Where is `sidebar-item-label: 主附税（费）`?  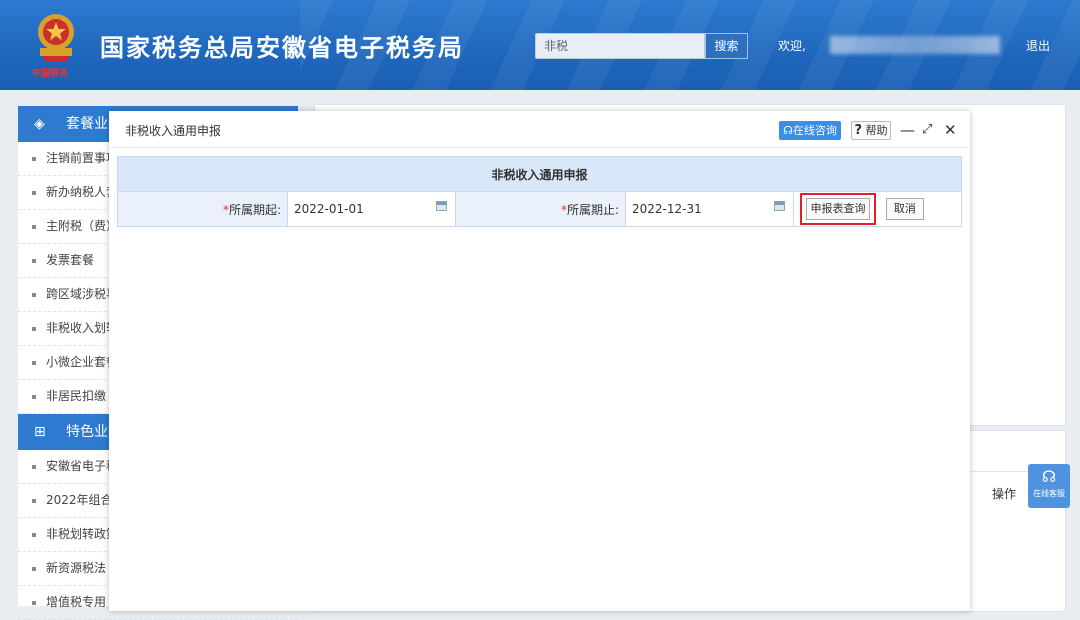
sidebar-item-label: 主附税（费） is located at coordinates (82, 226).